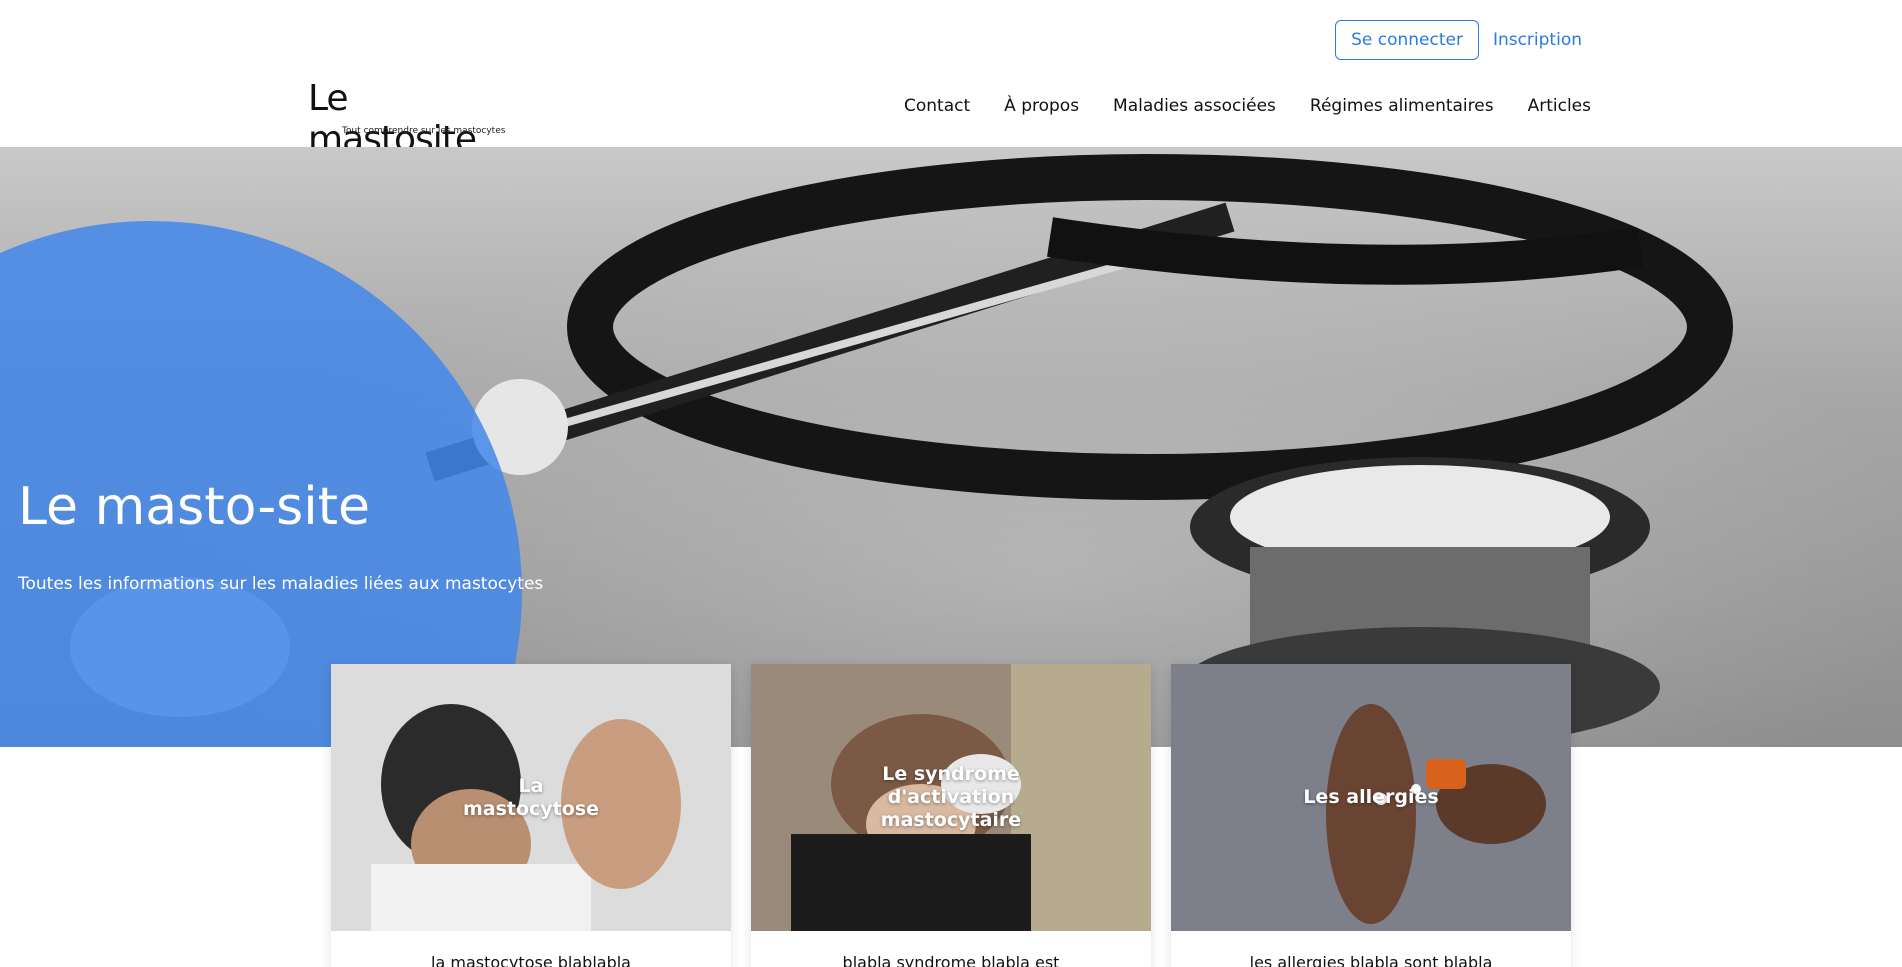 Image resolution: width=1902 pixels, height=967 pixels. I want to click on card-title: Les allergies, so click(1371, 797).